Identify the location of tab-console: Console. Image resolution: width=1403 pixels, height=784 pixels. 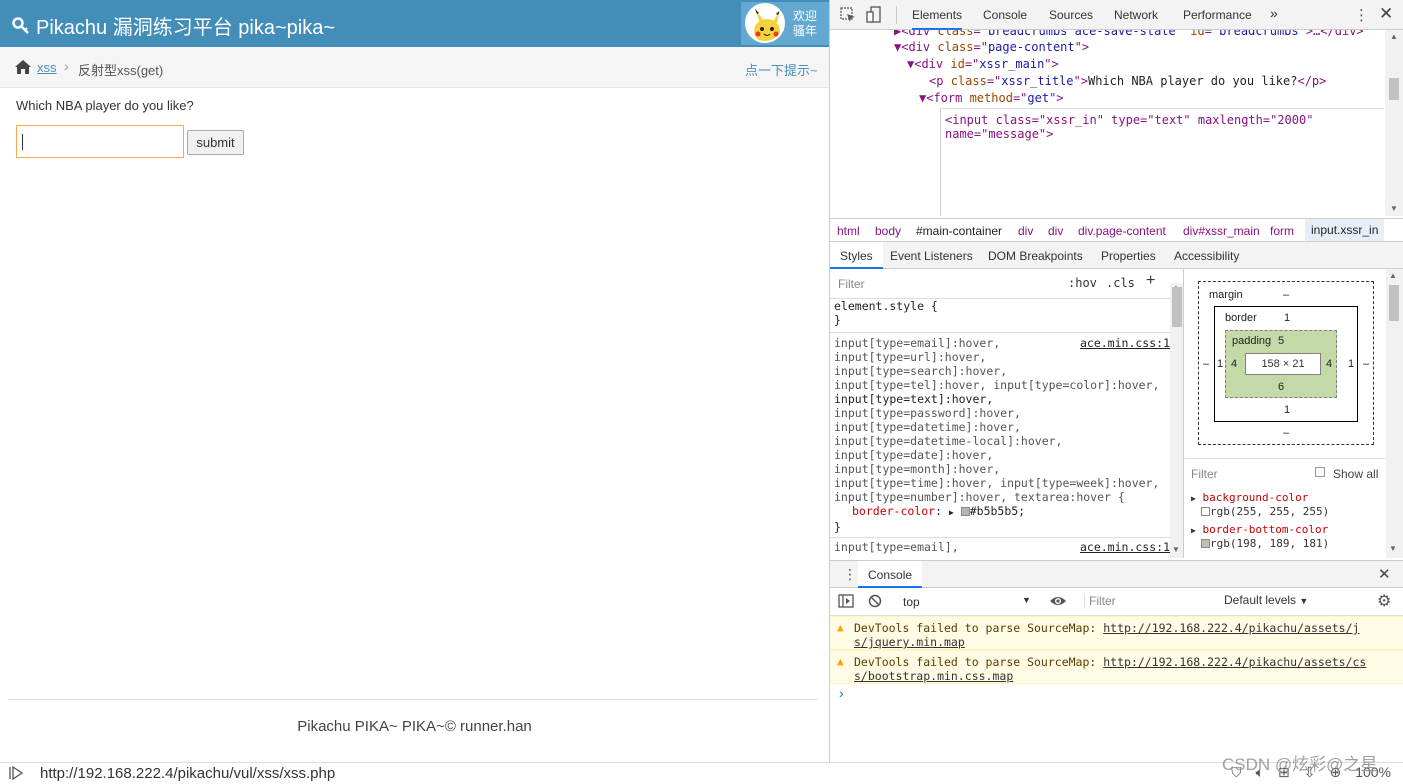
(1005, 15).